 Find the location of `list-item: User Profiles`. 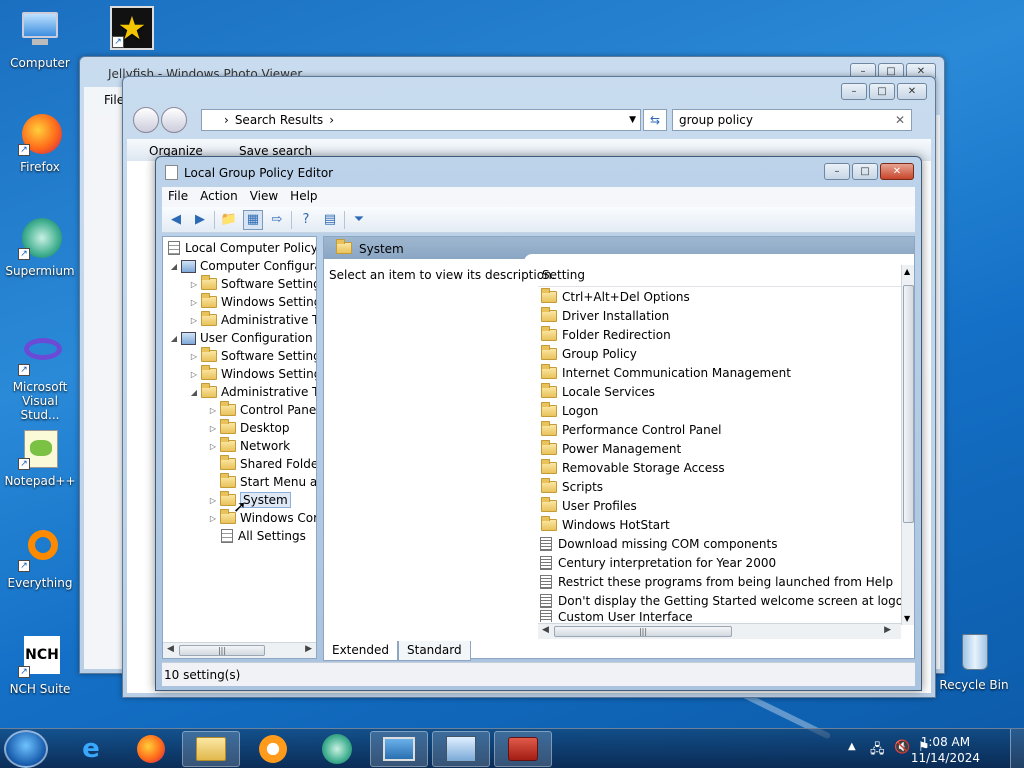

list-item: User Profiles is located at coordinates (587, 505).